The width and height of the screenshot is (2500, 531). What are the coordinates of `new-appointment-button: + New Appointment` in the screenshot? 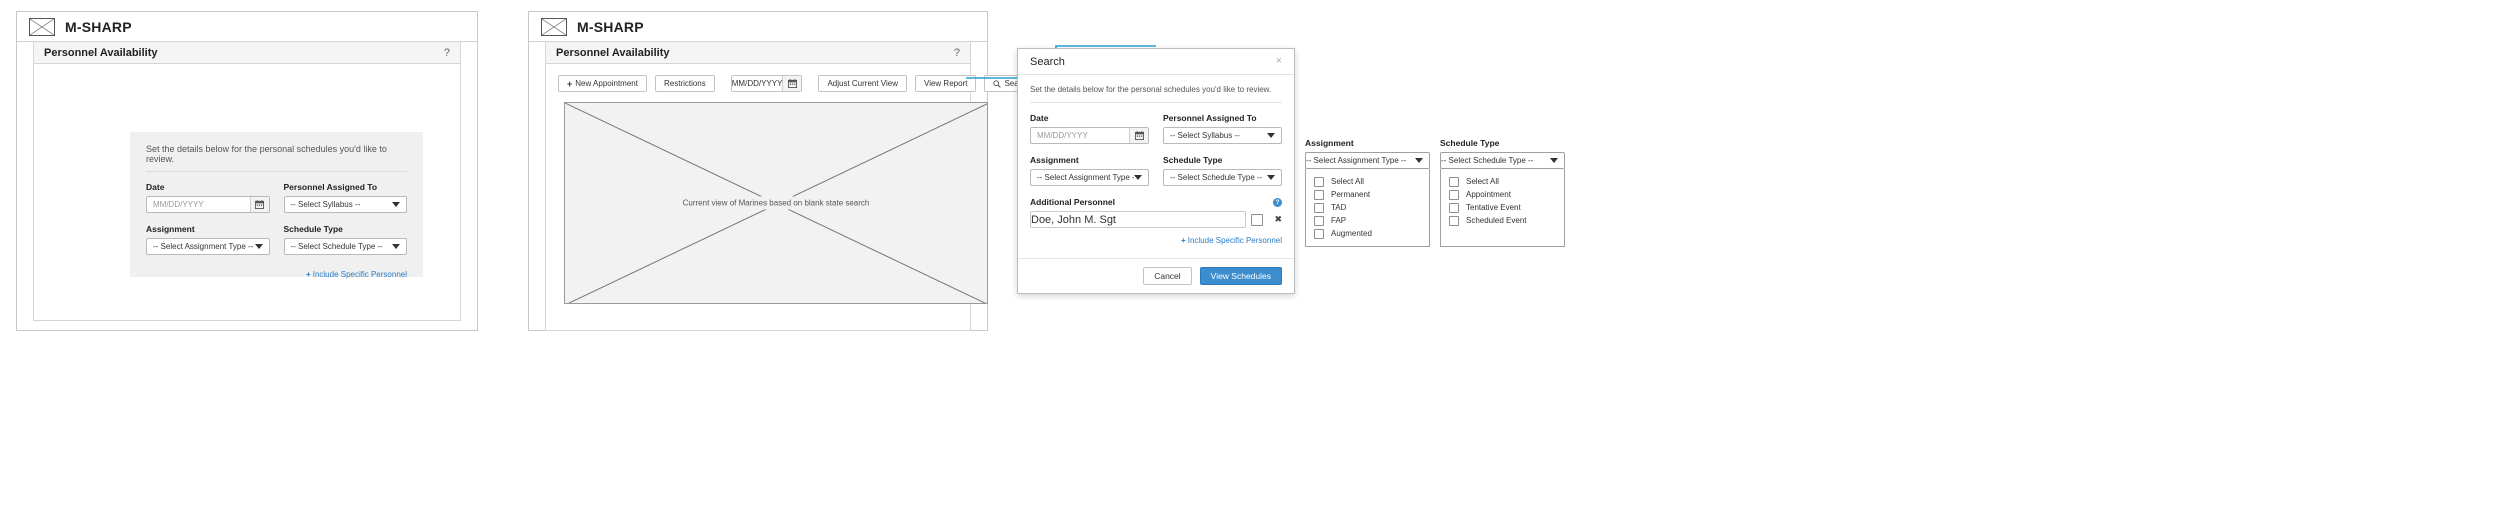 It's located at (602, 83).